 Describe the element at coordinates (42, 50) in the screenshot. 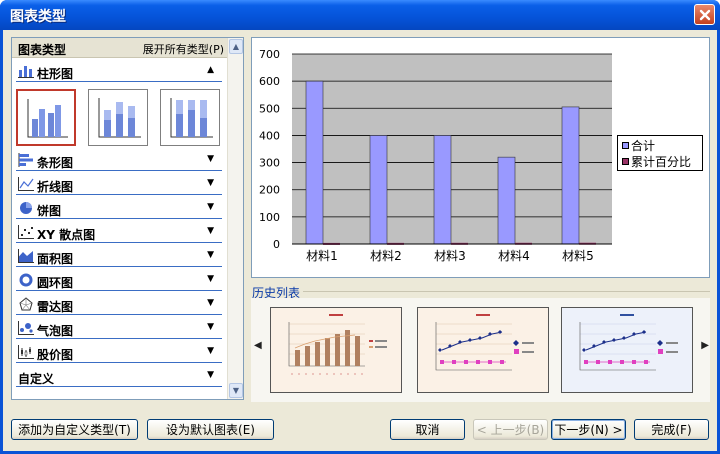

I see `chart-type-heading: 图表类型` at that location.